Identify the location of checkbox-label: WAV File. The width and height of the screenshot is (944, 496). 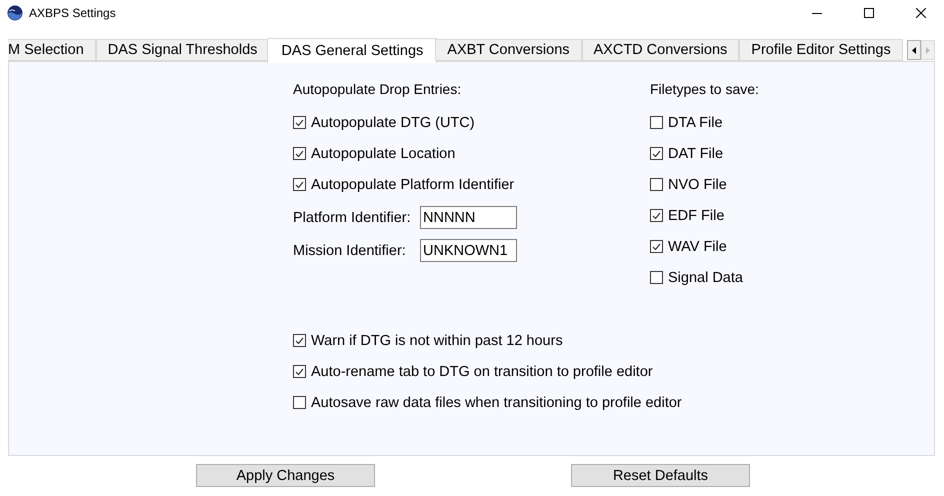
(697, 246).